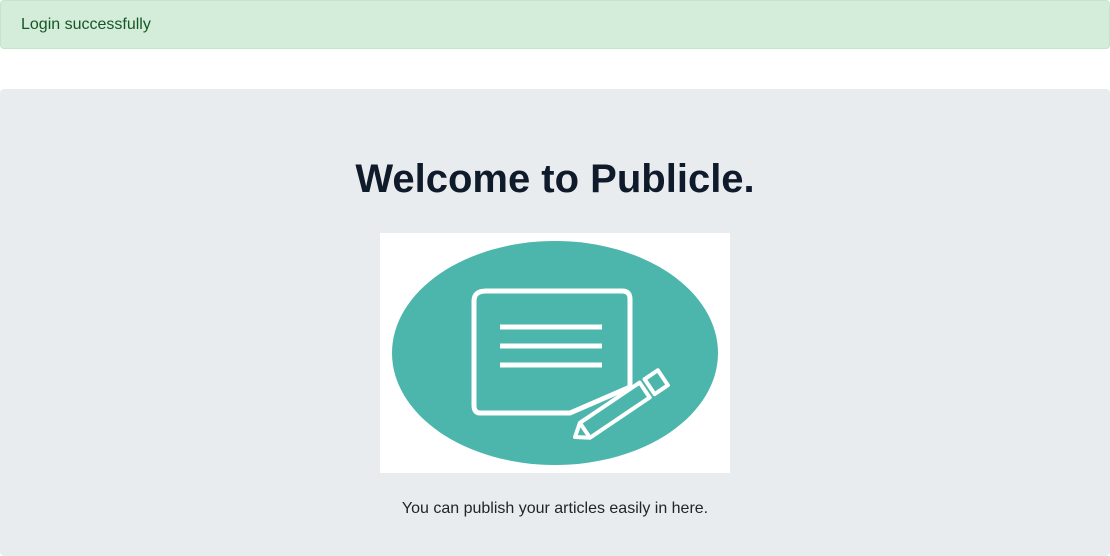 The height and width of the screenshot is (556, 1110). I want to click on publish-illustration, so click(555, 353).